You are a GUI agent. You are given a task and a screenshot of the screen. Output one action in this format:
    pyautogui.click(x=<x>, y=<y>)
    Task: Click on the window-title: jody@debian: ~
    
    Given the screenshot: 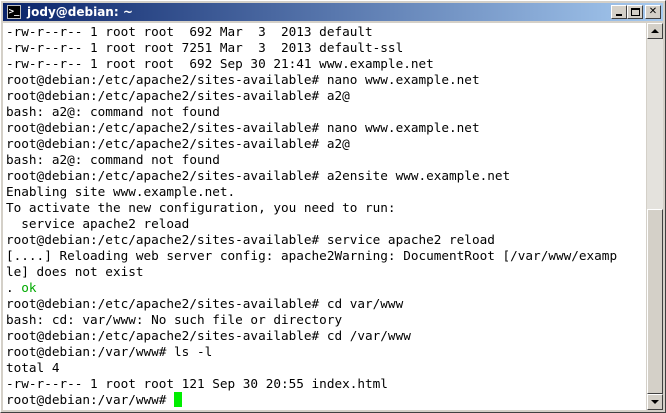 What is the action you would take?
    pyautogui.click(x=80, y=12)
    